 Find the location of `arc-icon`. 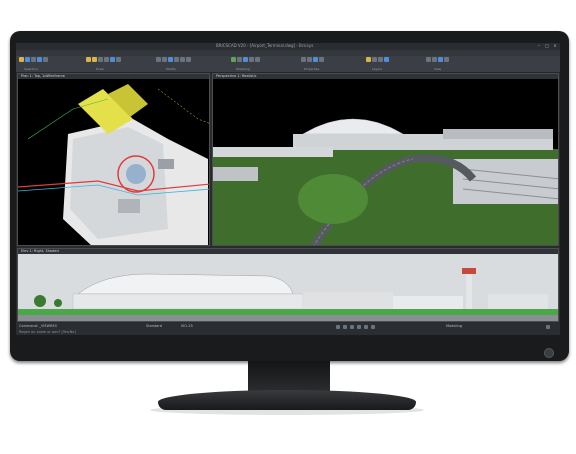

arc-icon is located at coordinates (106, 59).